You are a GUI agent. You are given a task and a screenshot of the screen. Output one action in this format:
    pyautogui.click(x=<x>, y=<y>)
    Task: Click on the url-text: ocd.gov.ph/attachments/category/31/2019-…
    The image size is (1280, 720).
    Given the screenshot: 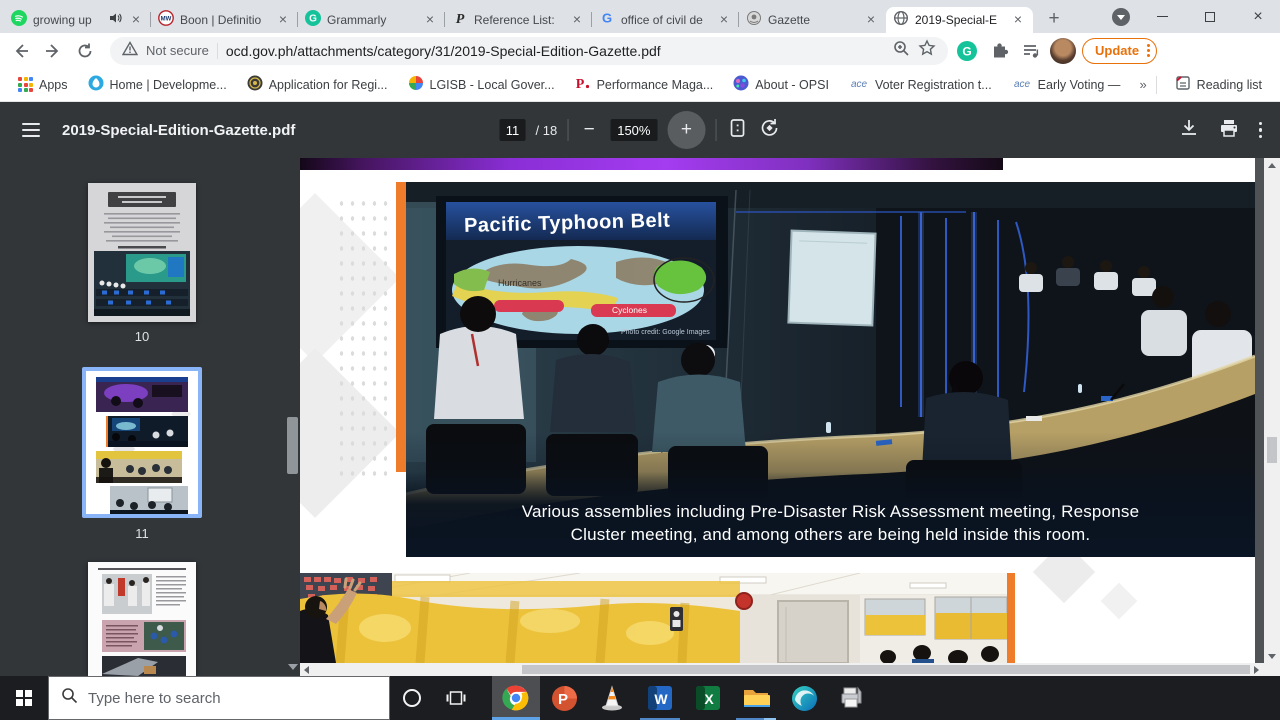 What is the action you would take?
    pyautogui.click(x=555, y=51)
    